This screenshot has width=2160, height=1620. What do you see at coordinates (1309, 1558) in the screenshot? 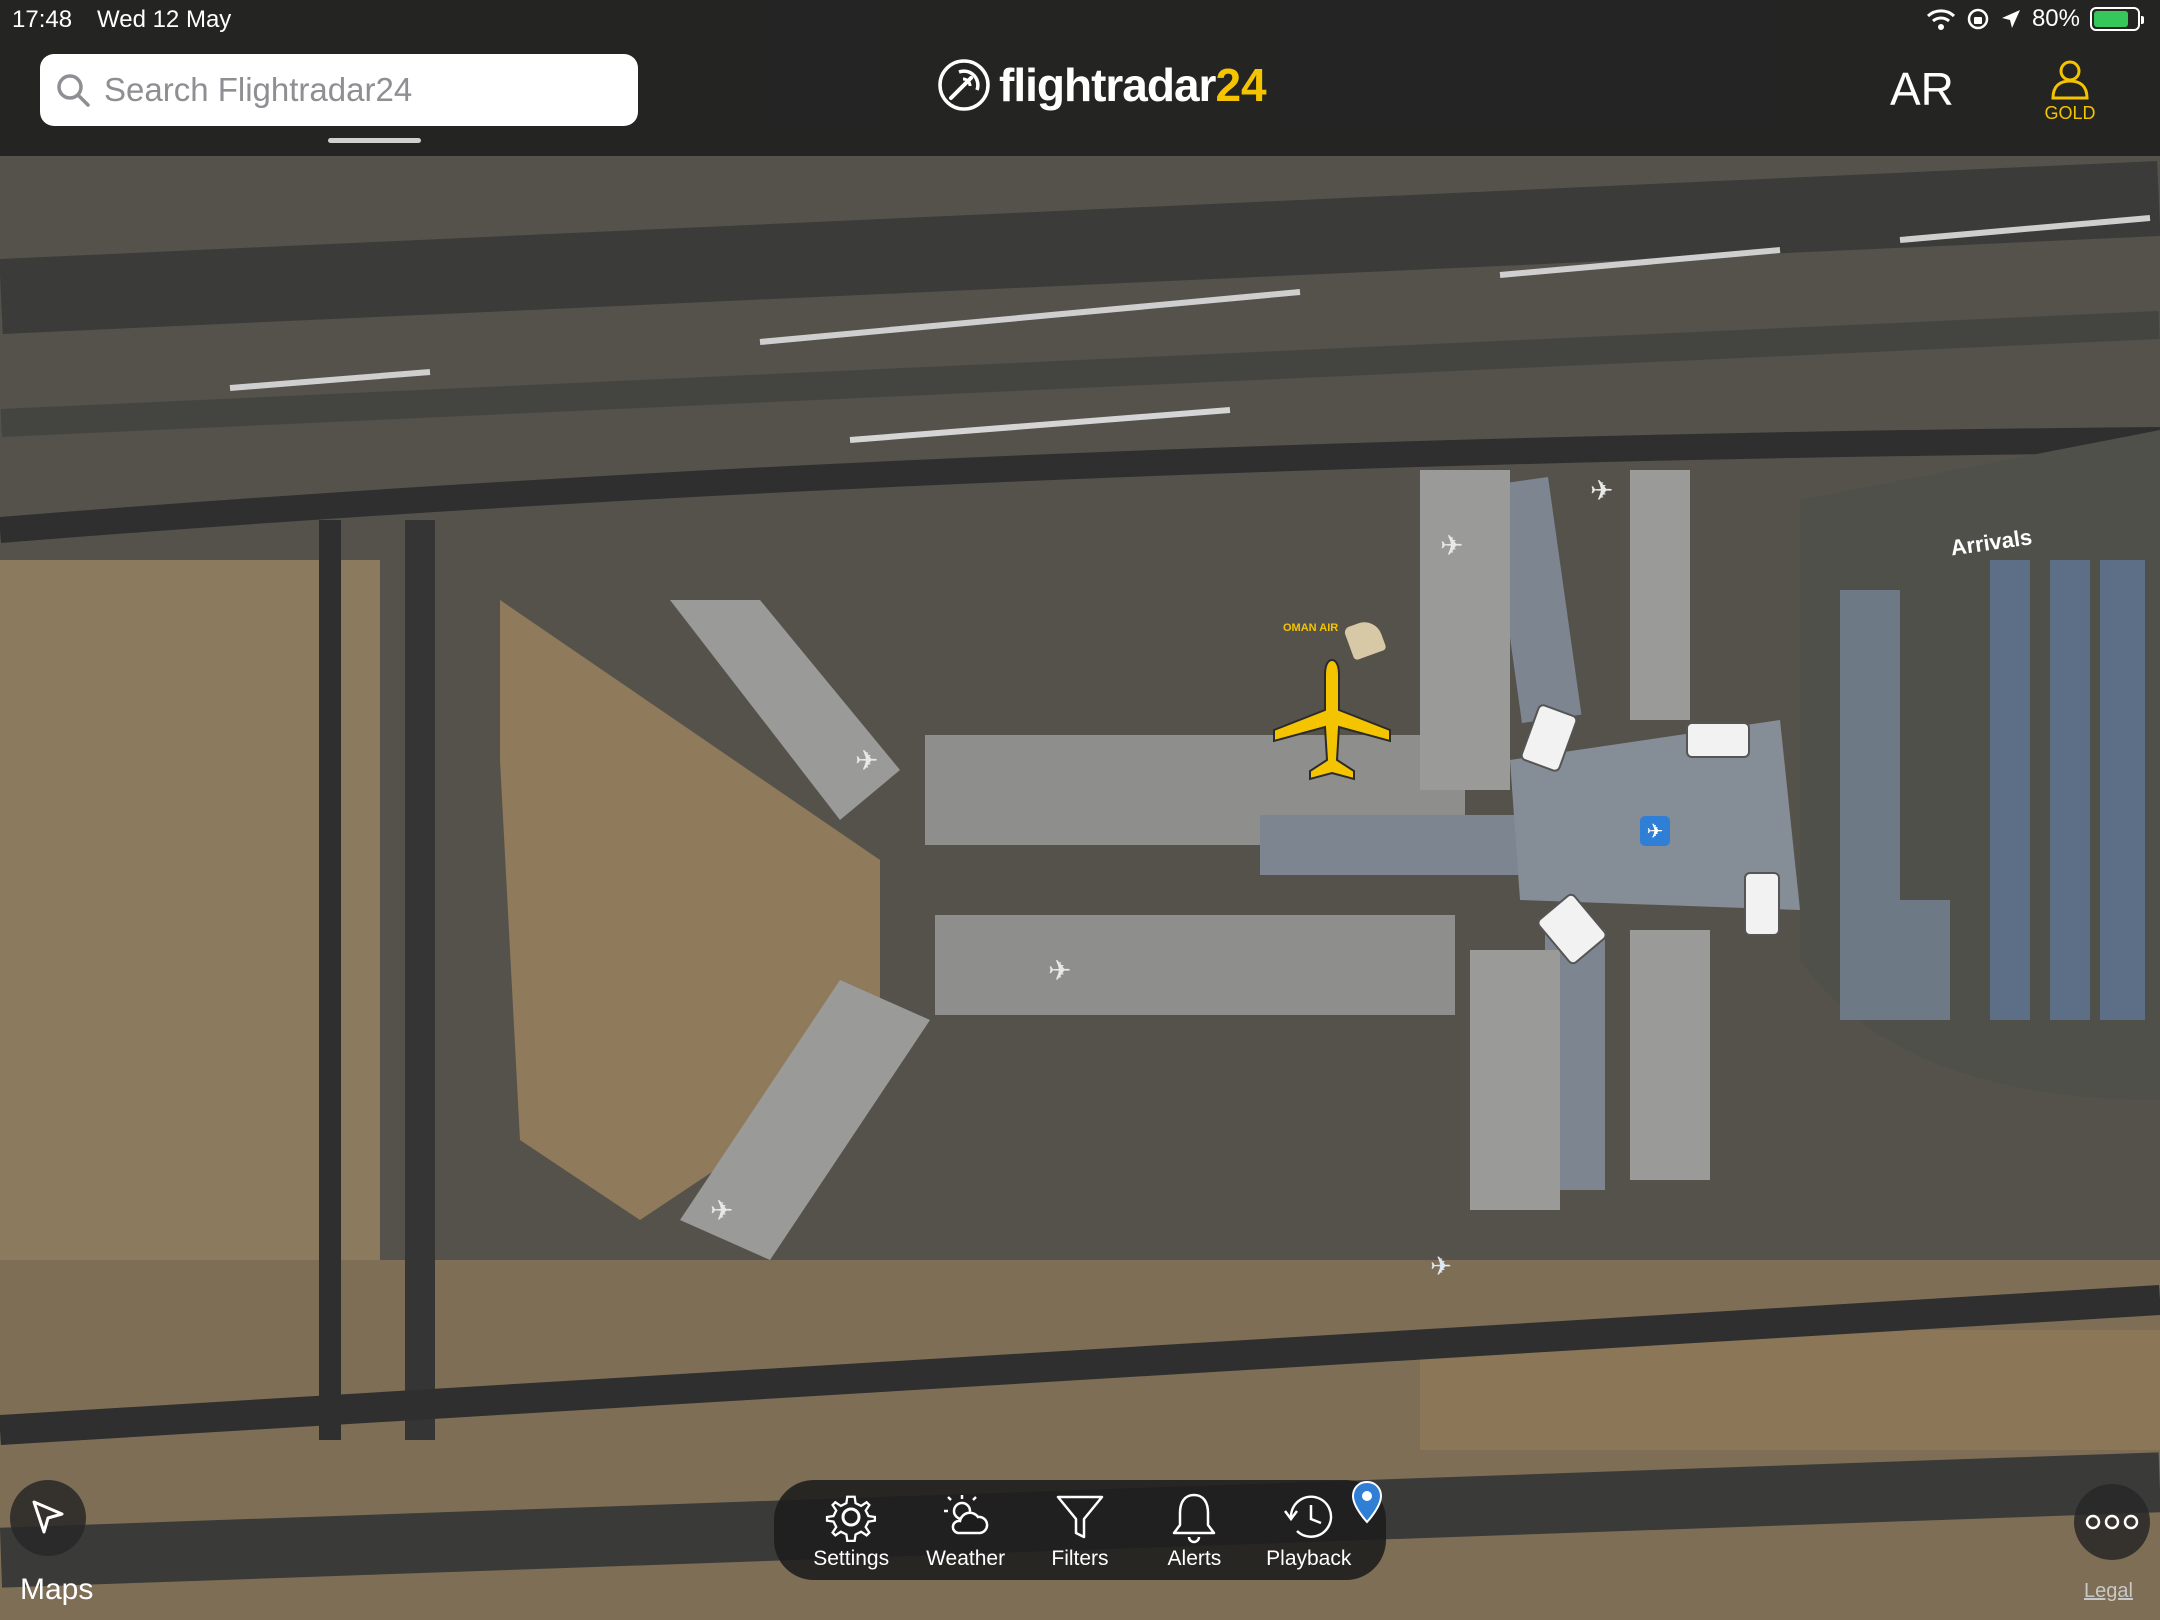
I see `playback-label: Playback` at bounding box center [1309, 1558].